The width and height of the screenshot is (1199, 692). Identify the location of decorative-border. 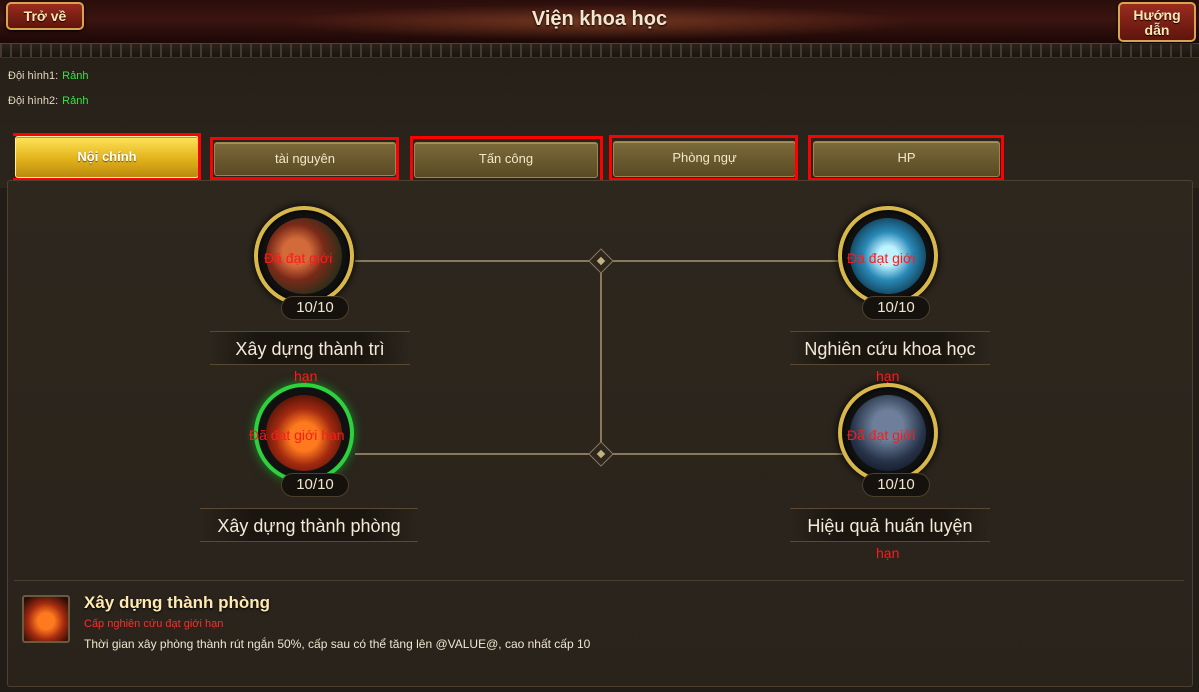
(599, 51).